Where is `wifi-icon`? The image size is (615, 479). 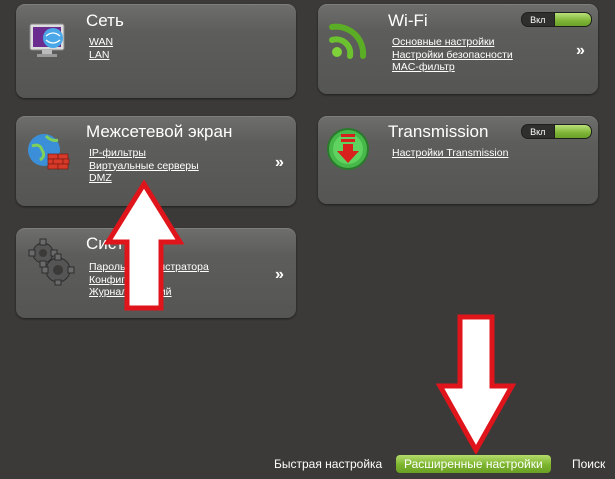 wifi-icon is located at coordinates (348, 41).